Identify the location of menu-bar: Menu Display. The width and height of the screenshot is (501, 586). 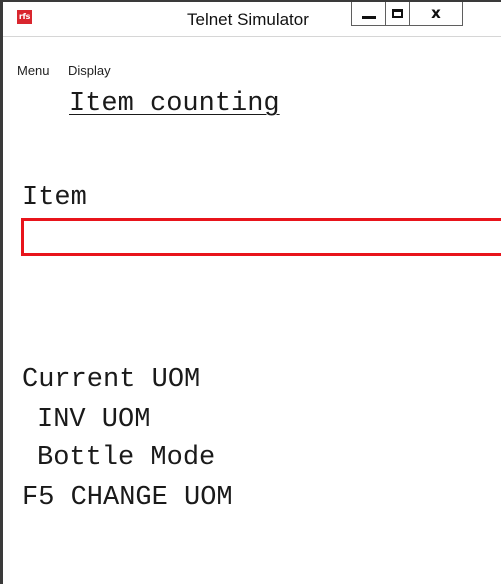
(252, 61).